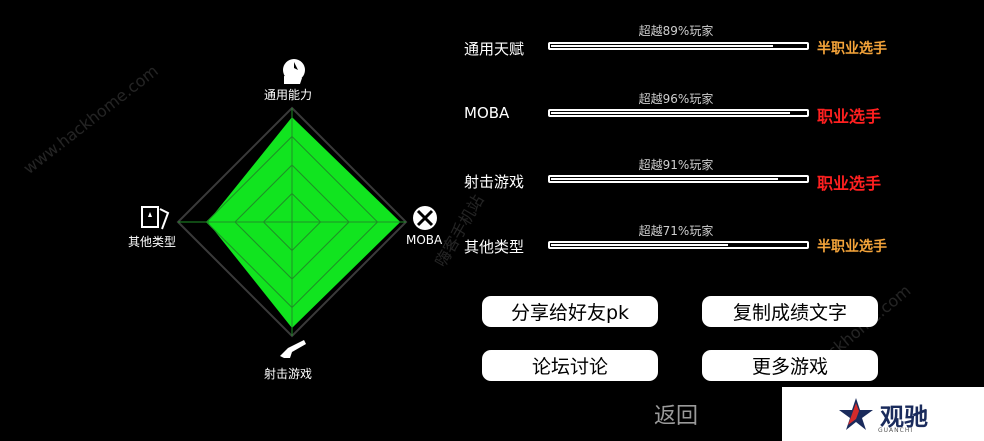 The image size is (984, 441). Describe the element at coordinates (288, 374) in the screenshot. I see `axis-label-shooter: 射击游戏` at that location.